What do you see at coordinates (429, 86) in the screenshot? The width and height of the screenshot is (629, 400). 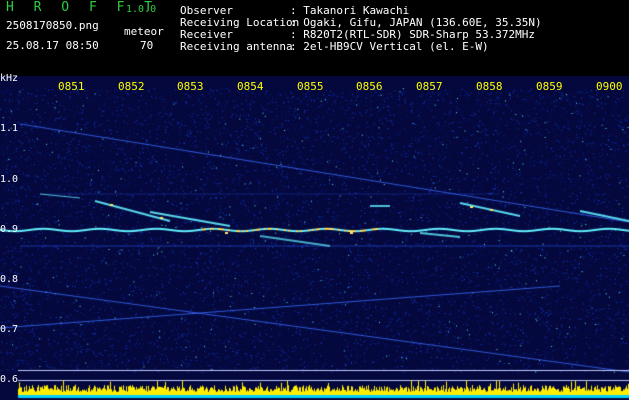 I see `time-tick-0857: 0857` at bounding box center [429, 86].